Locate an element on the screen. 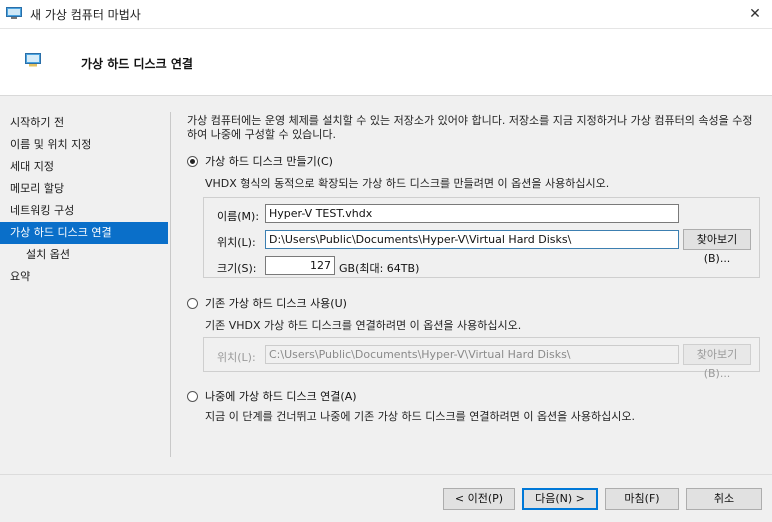 The image size is (772, 522). create-disk-option: 가상 하드 디스크 만들기(C) is located at coordinates (260, 161).